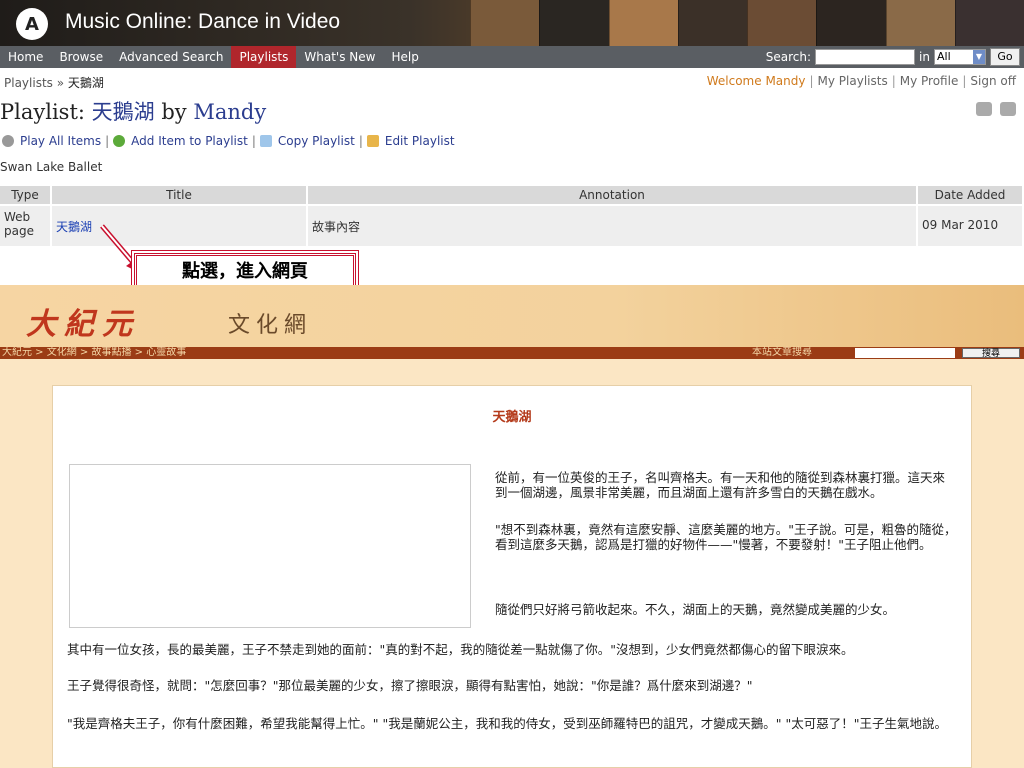  I want to click on header-photo-strip, so click(747, 23).